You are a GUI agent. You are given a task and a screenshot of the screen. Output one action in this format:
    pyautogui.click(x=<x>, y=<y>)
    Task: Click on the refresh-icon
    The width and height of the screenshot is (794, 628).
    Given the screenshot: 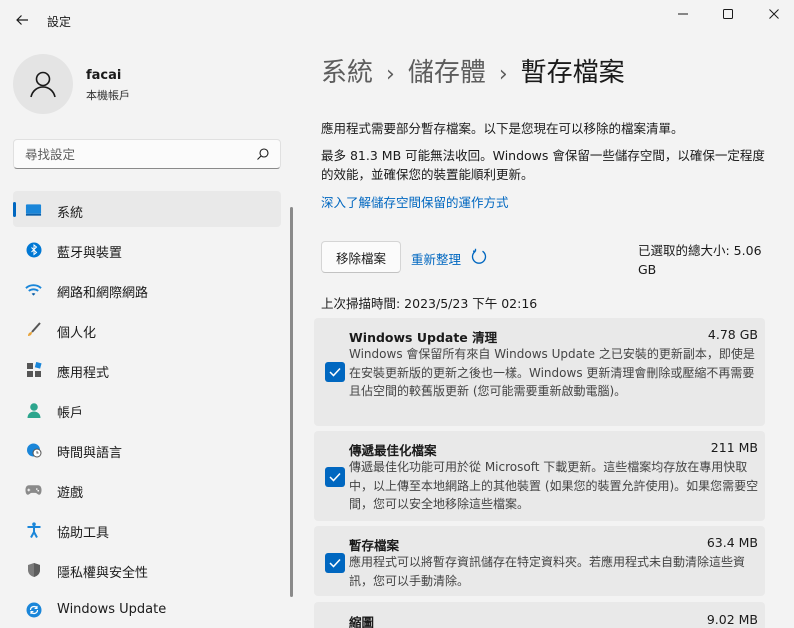 What is the action you would take?
    pyautogui.click(x=479, y=257)
    